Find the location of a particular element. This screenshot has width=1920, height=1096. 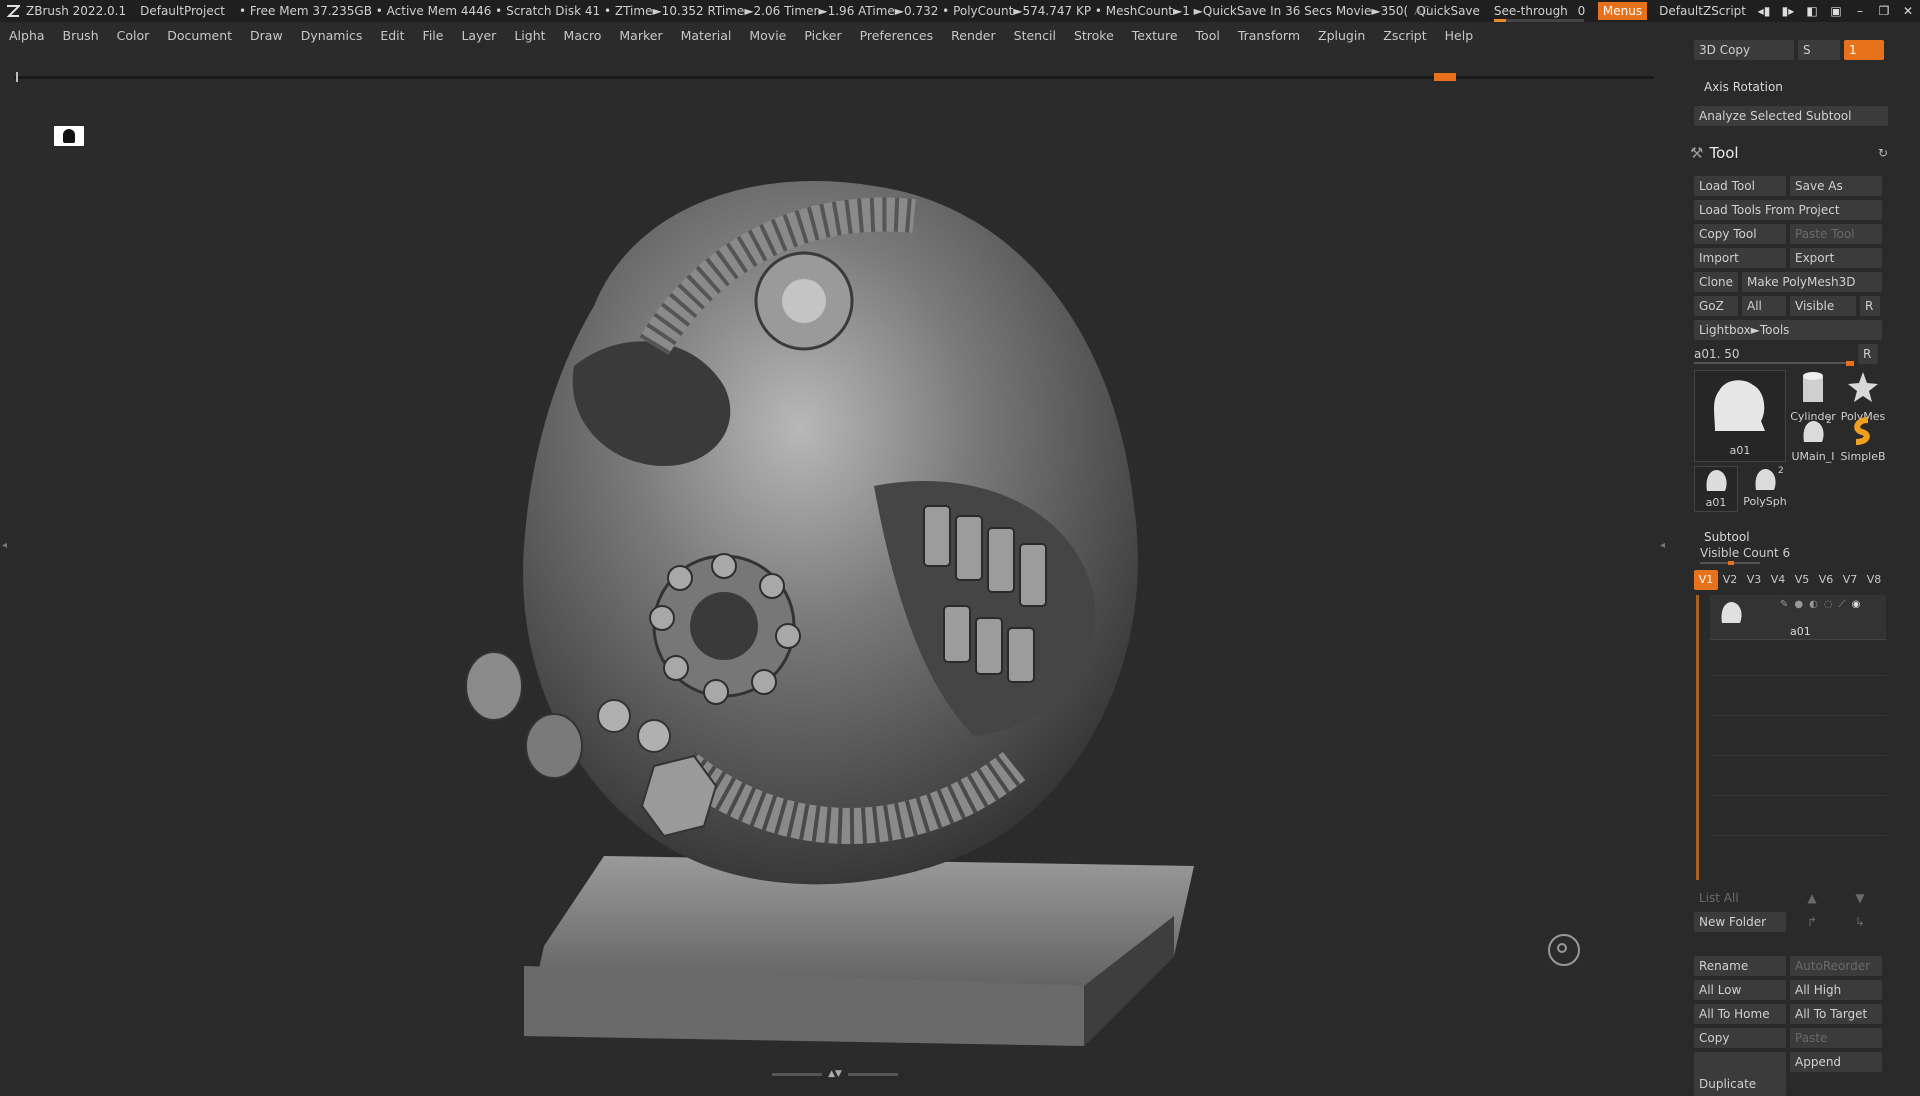

ghost-icon: ◌ is located at coordinates (1828, 604).